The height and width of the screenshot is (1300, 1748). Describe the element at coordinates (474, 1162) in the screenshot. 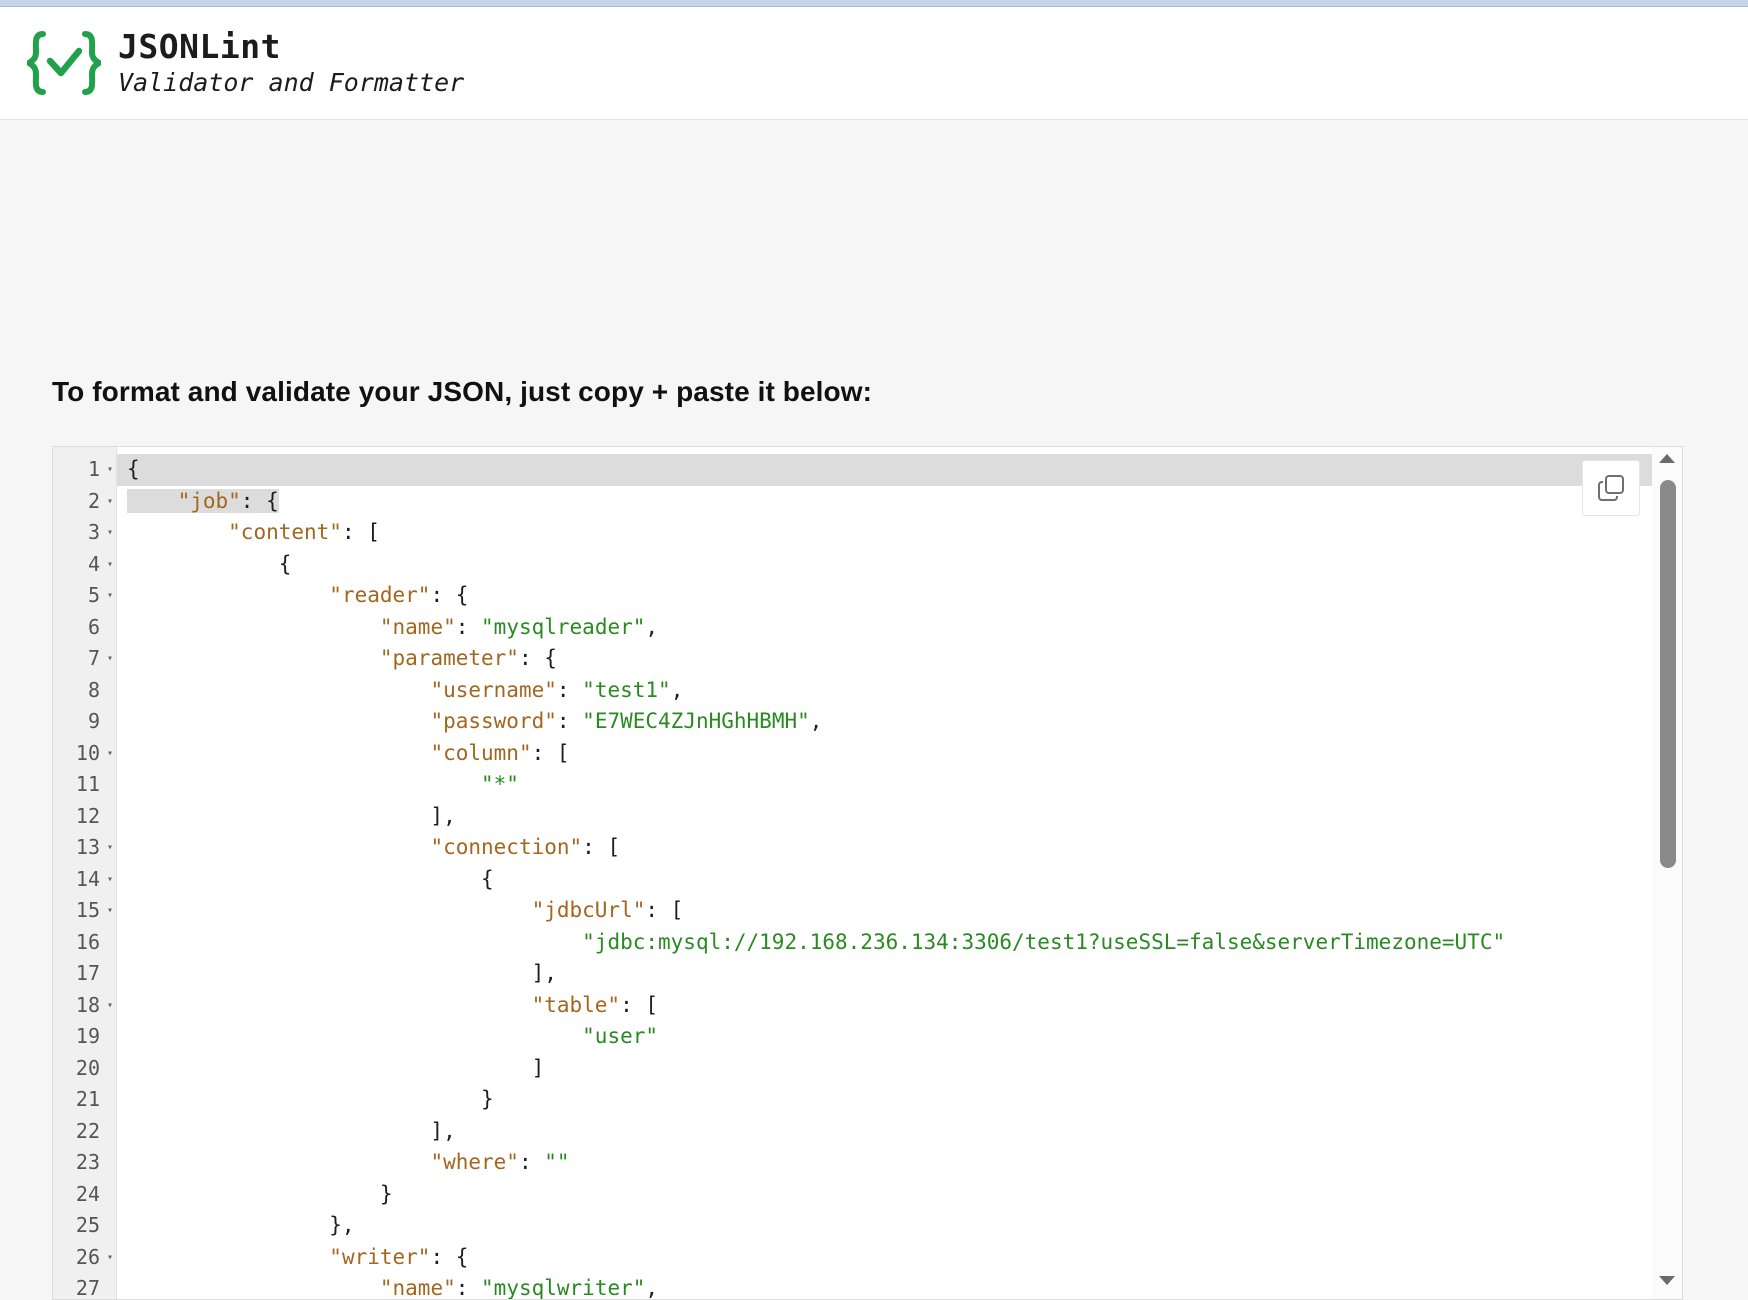

I see `json-key: "where"` at that location.